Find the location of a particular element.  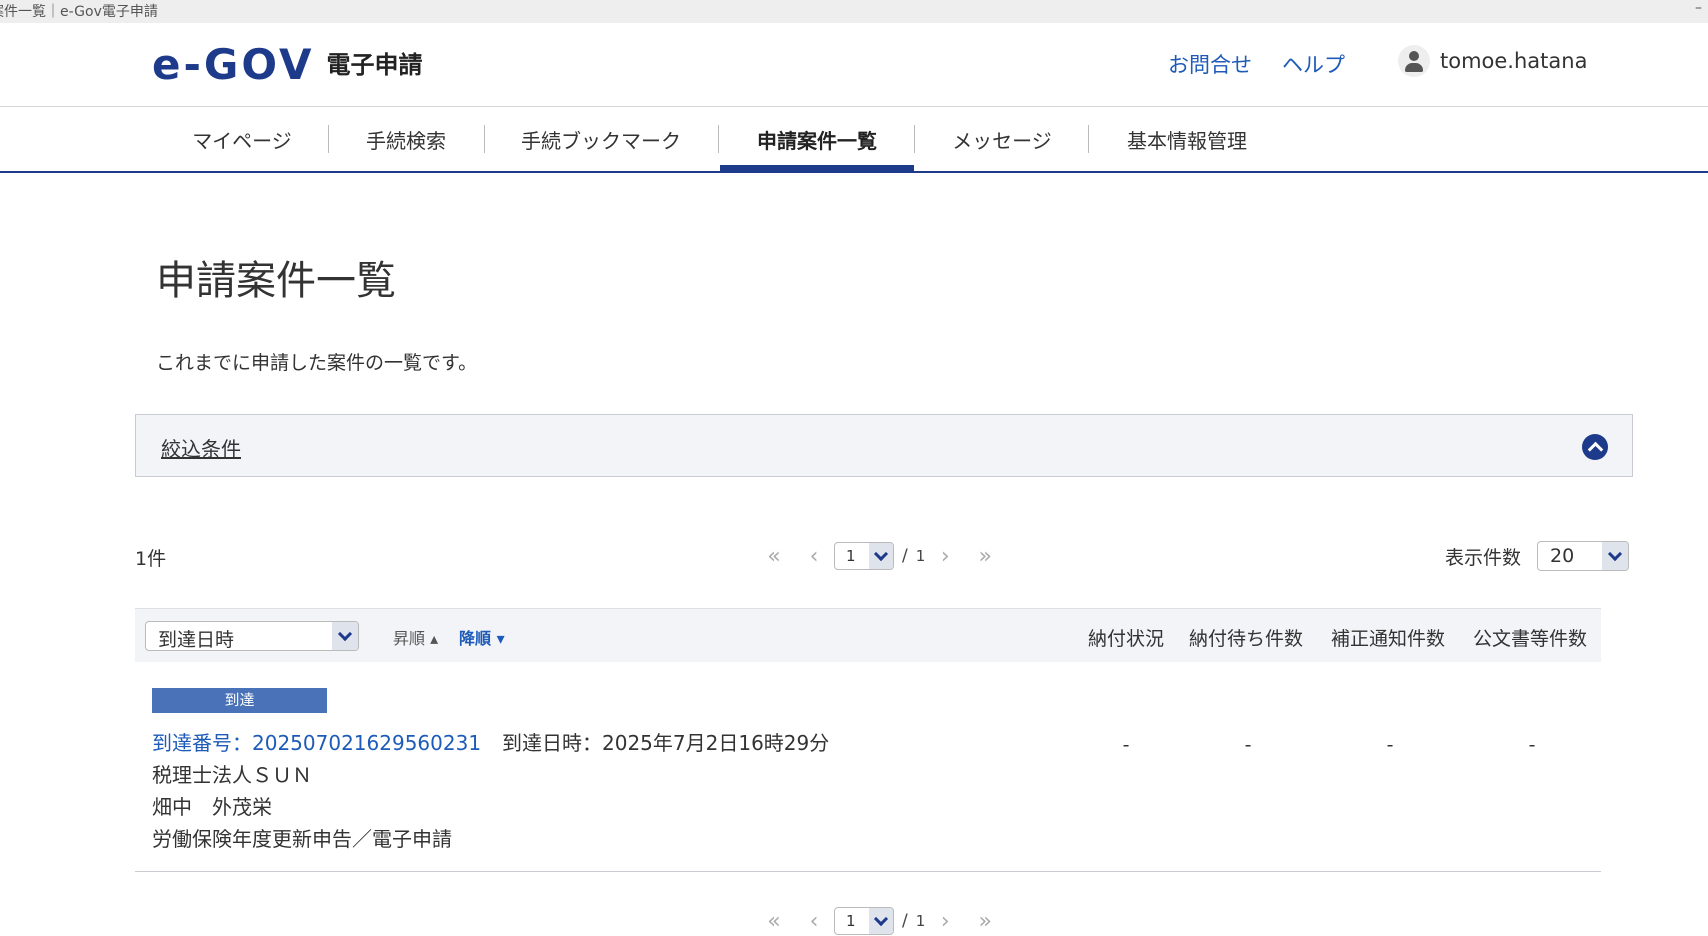

site-header: e-GOV 電子申請 お問合せ ヘルプ tomoe.hatana is located at coordinates (854, 65).